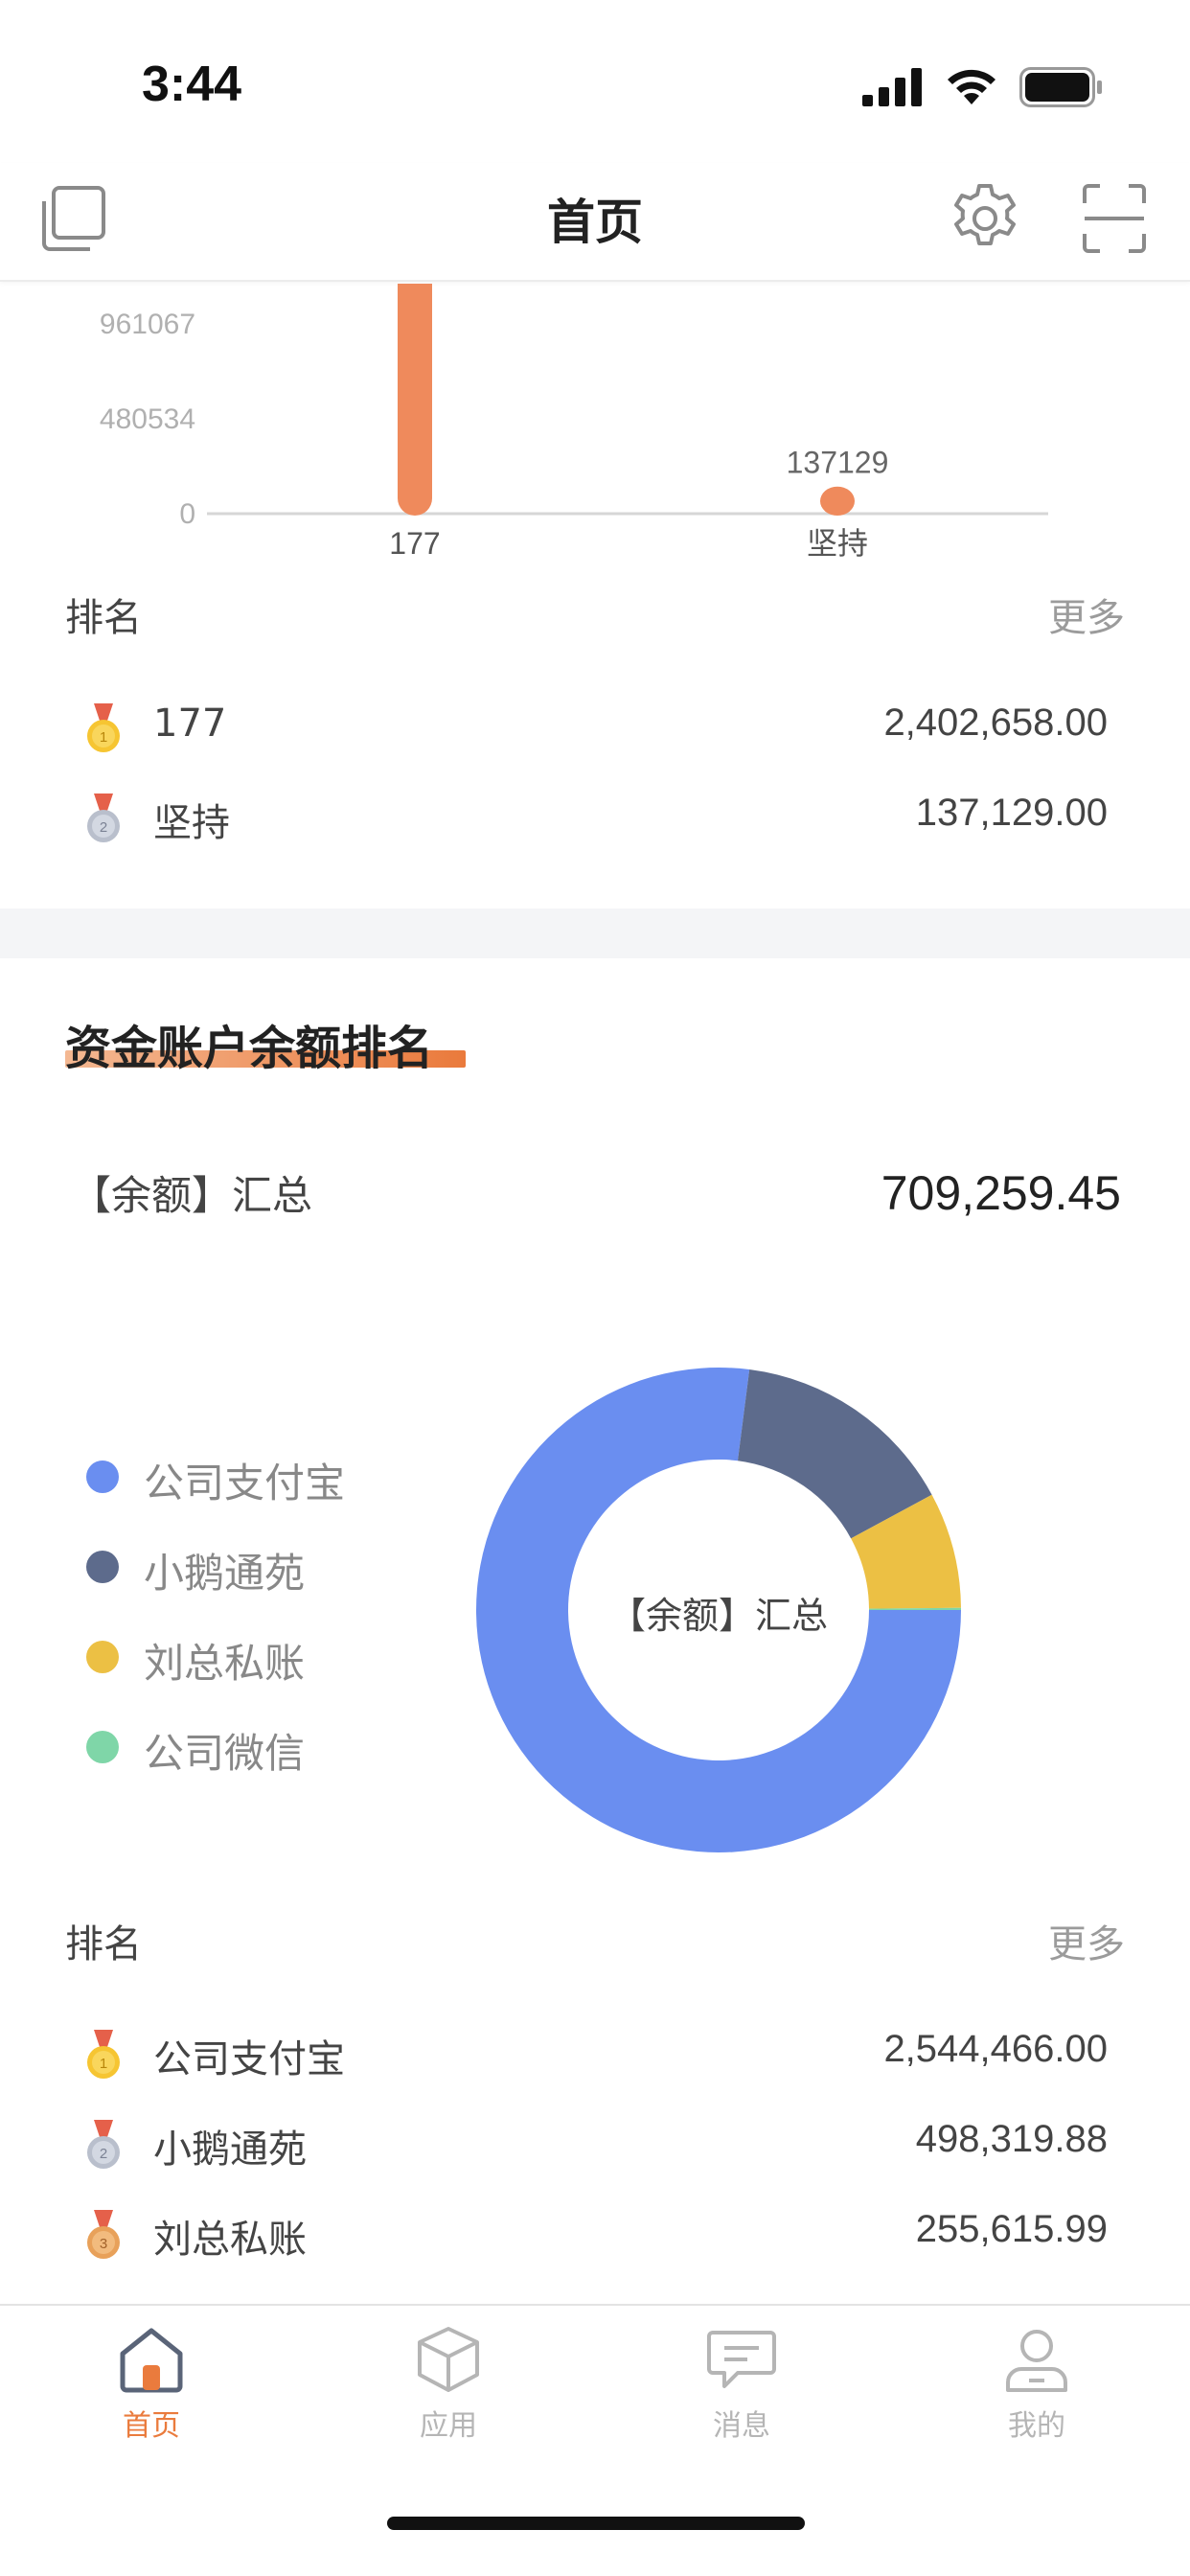 Image resolution: width=1190 pixels, height=2576 pixels. I want to click on legend-item: 小鹅通苑, so click(255, 1566).